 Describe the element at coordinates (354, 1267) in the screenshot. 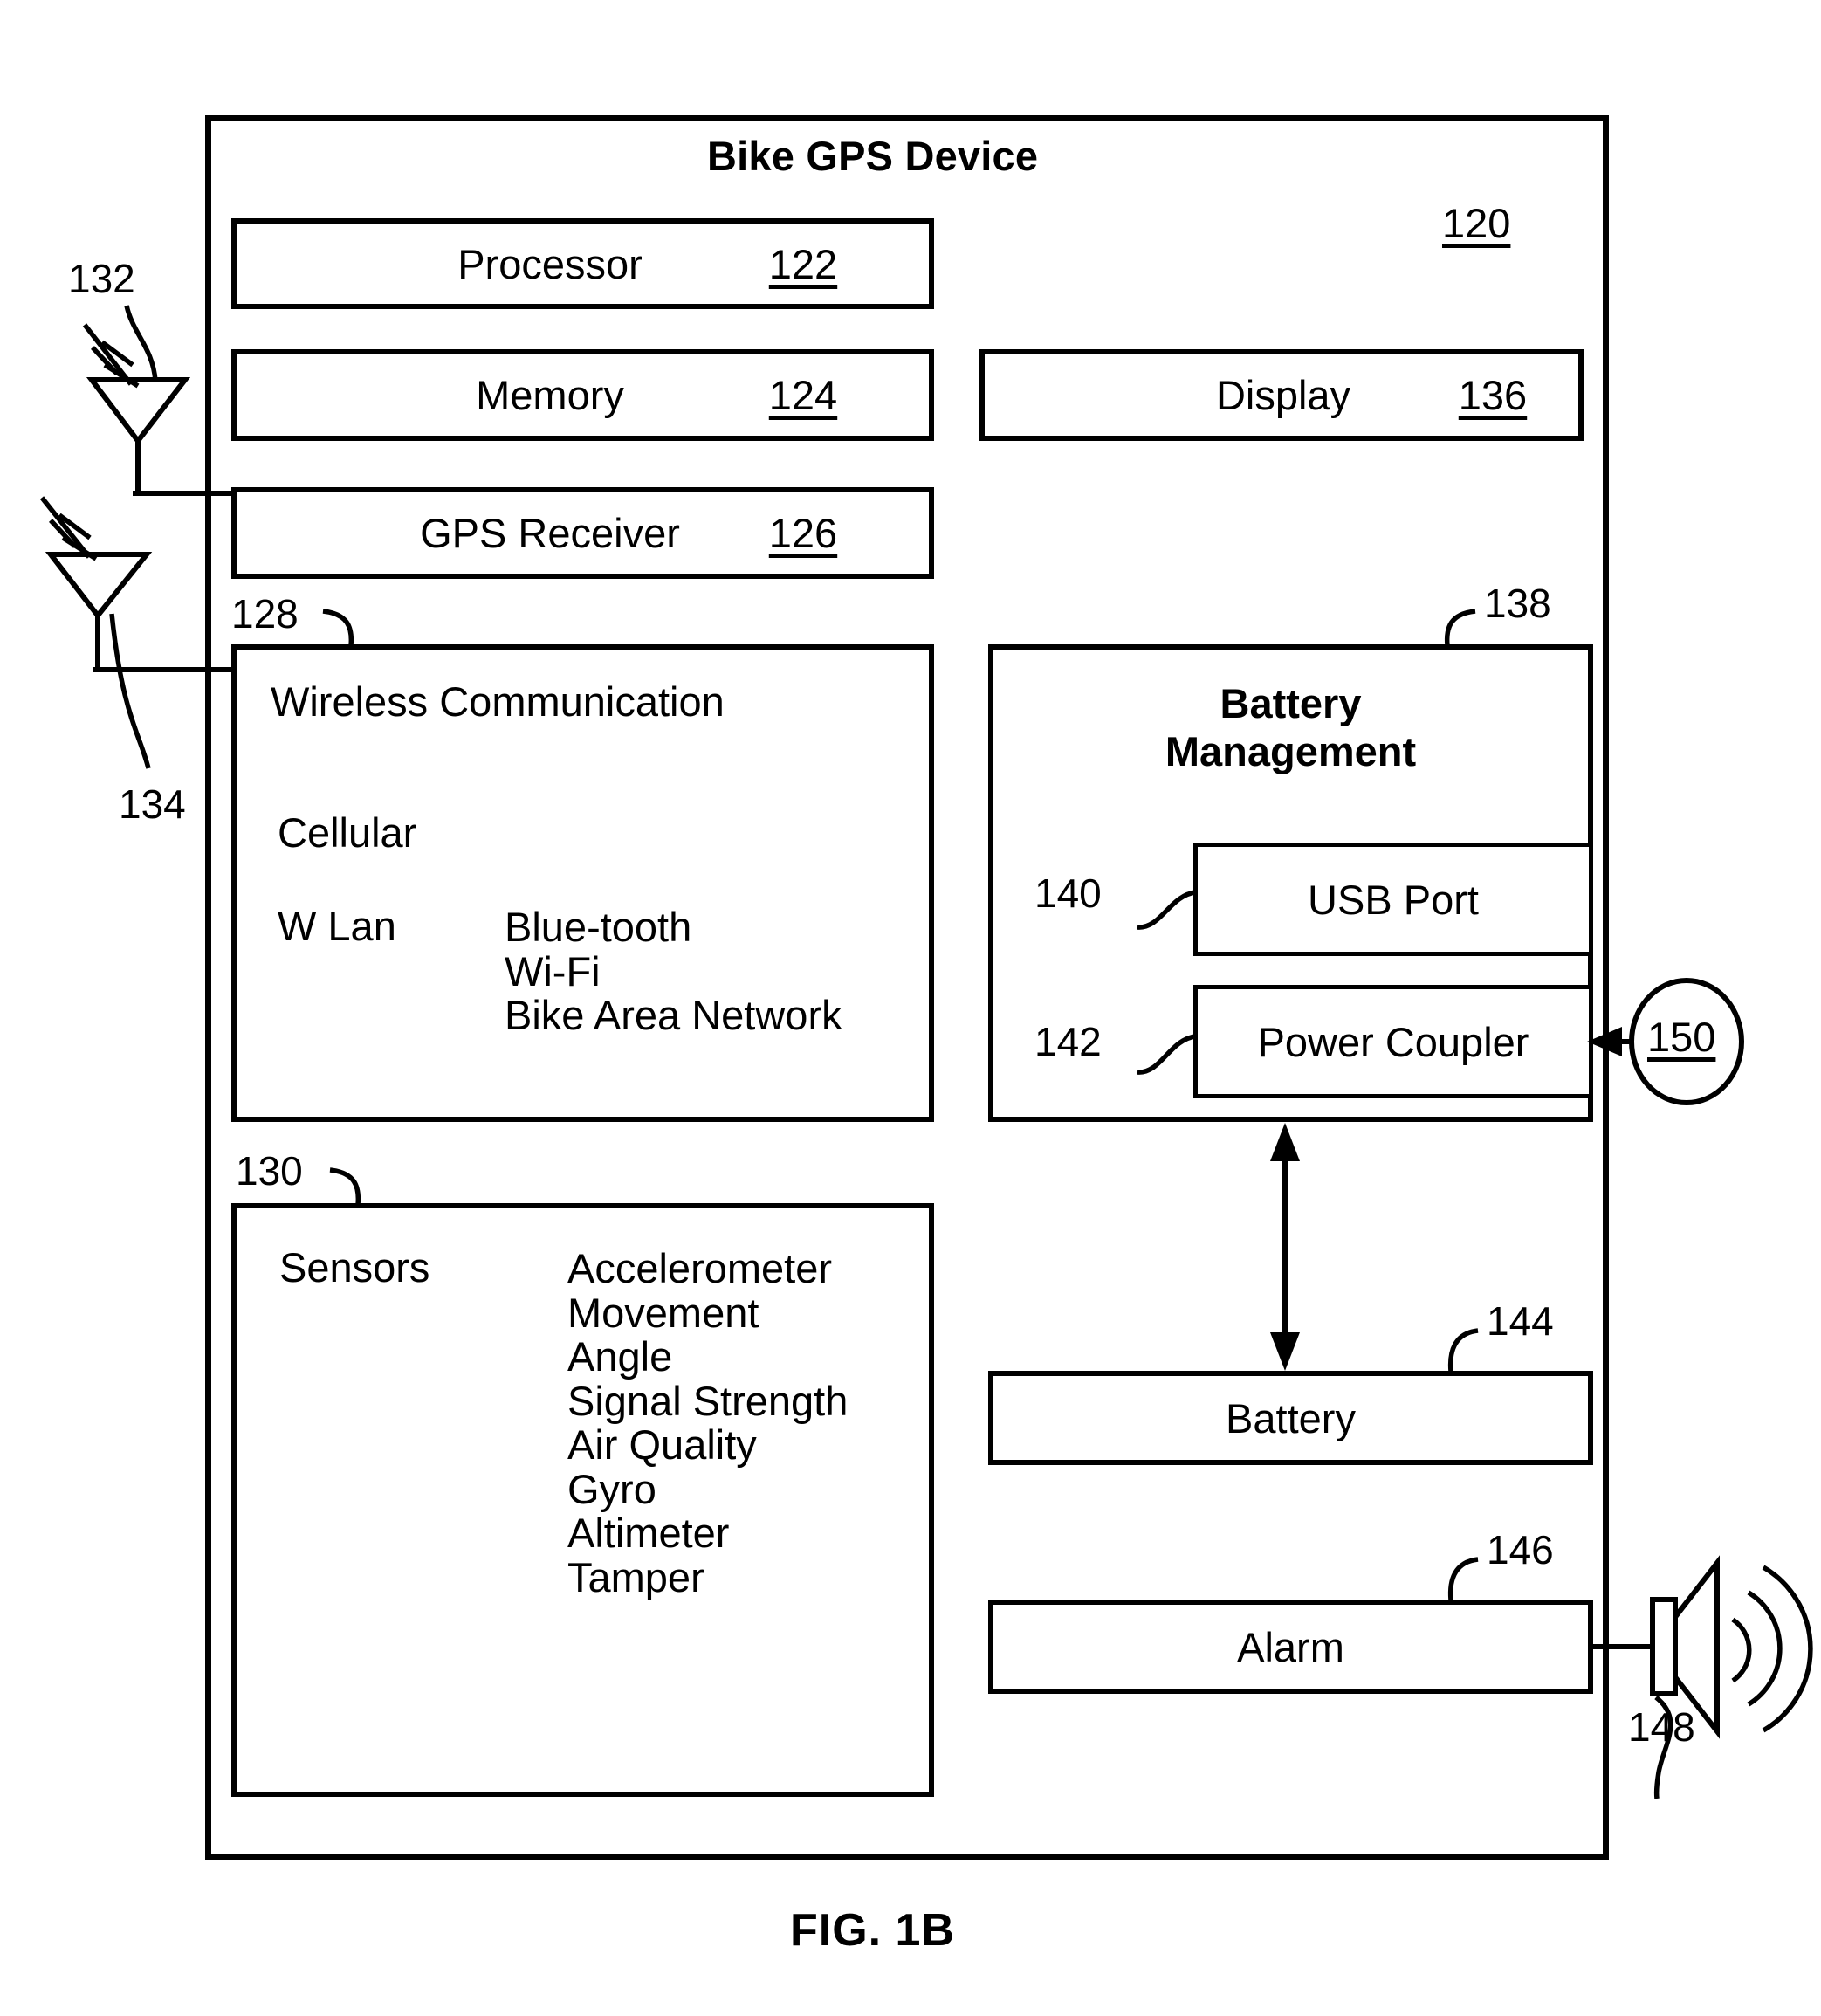

I see `sensors-title: Sensors` at that location.